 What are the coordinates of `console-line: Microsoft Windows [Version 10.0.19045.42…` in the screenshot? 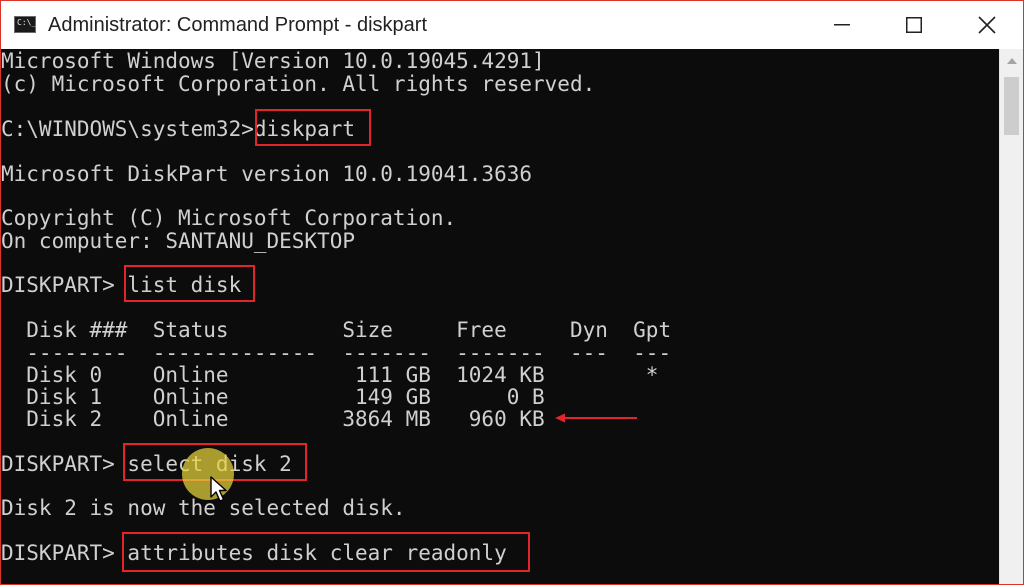 It's located at (273, 61).